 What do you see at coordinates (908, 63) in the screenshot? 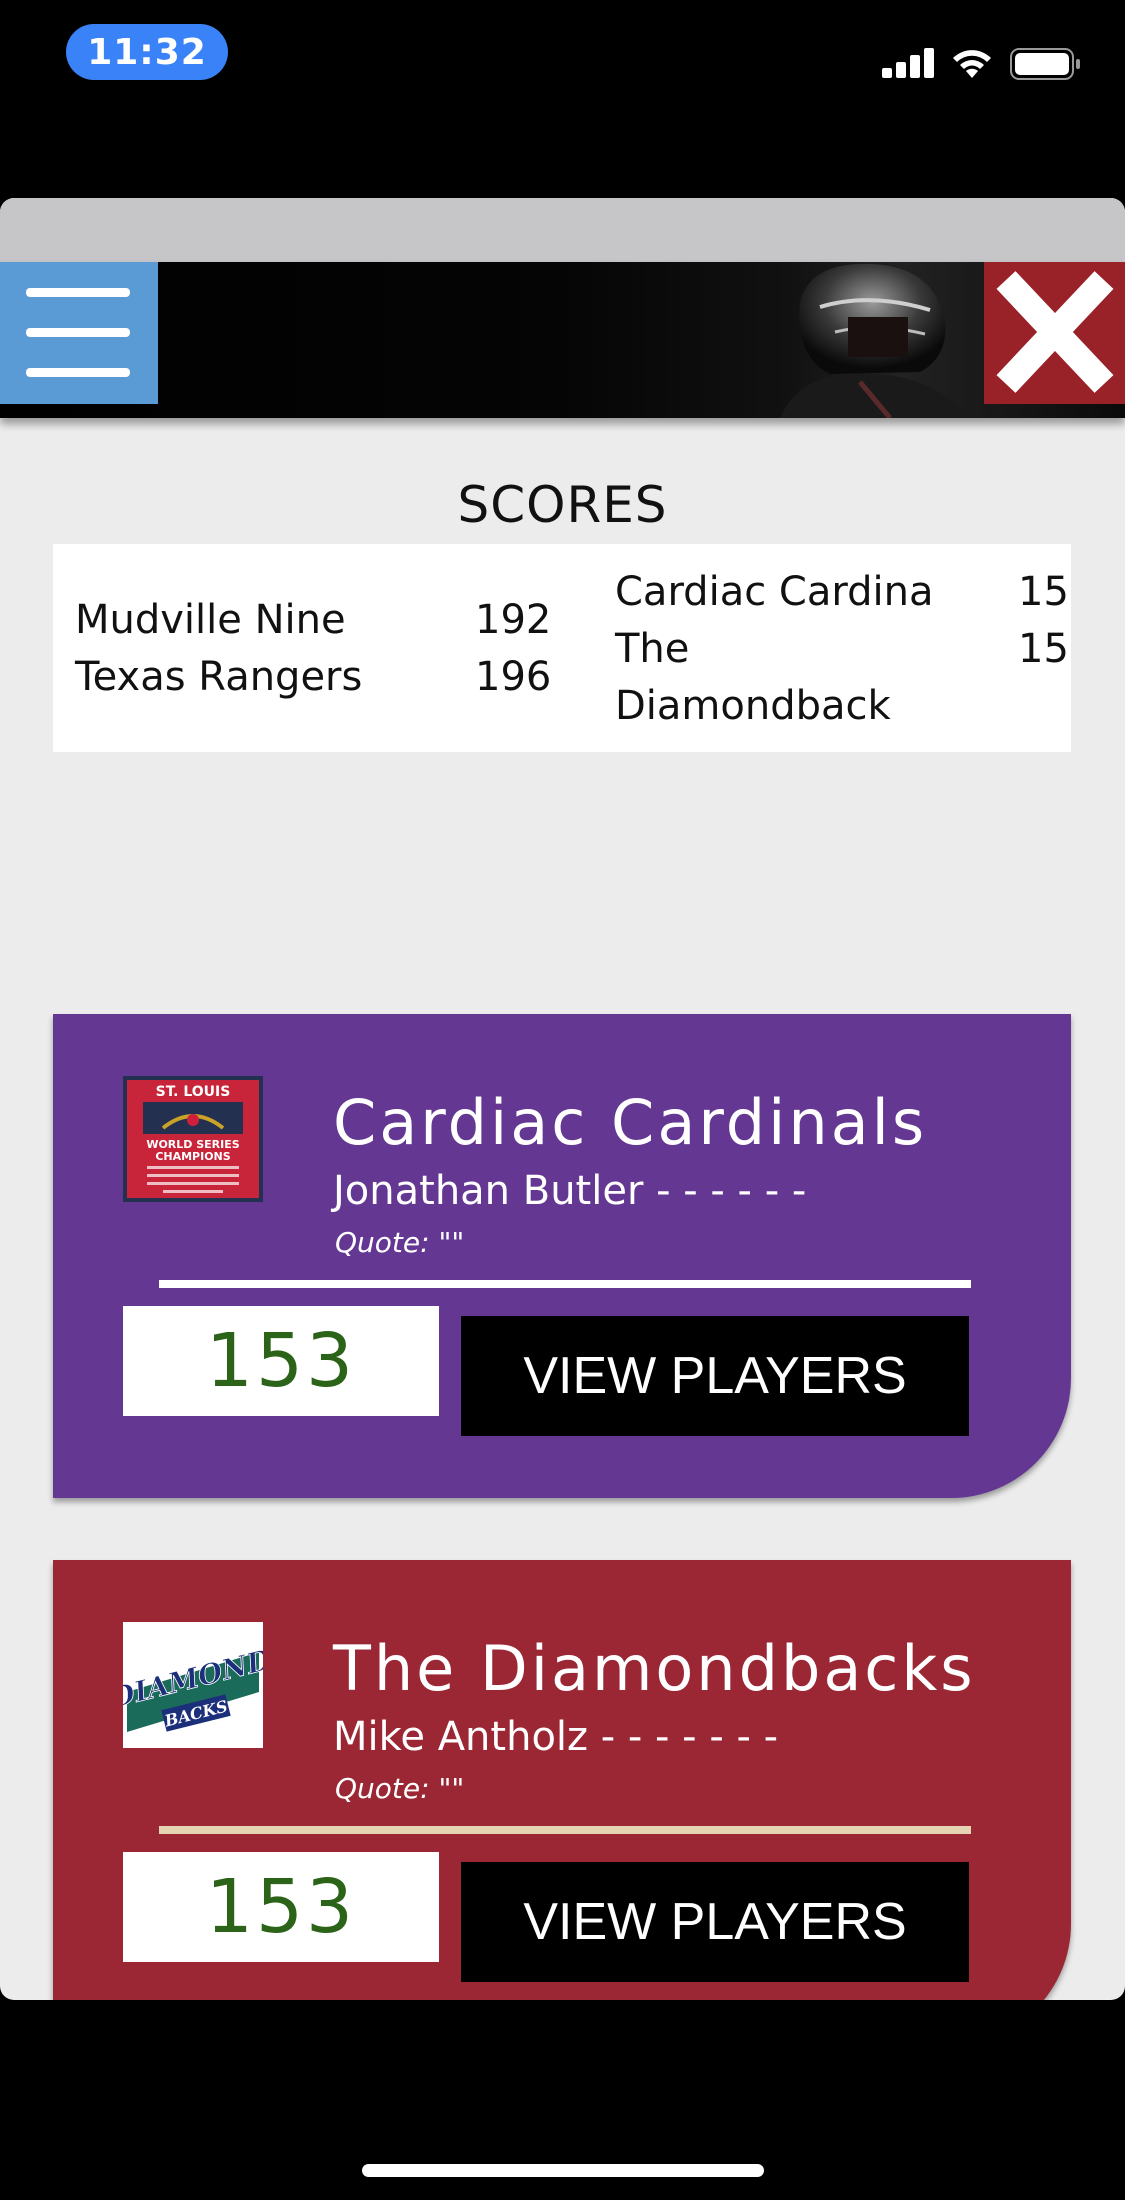
I see `cellular-signal-icon` at bounding box center [908, 63].